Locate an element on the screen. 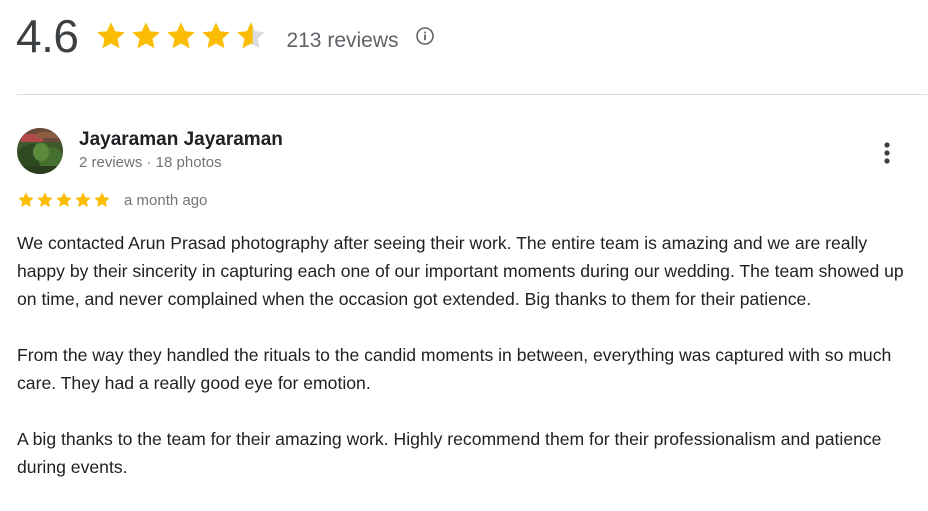  overall-star-rating is located at coordinates (181, 36).